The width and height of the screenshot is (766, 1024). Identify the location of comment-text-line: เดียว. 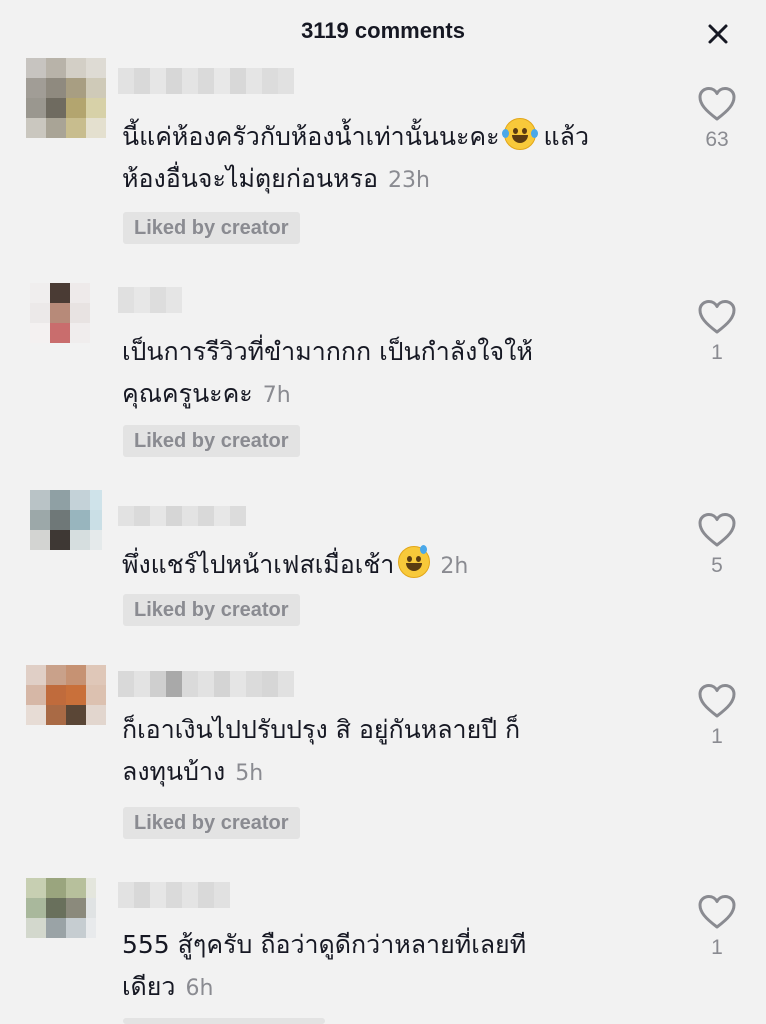
(149, 986).